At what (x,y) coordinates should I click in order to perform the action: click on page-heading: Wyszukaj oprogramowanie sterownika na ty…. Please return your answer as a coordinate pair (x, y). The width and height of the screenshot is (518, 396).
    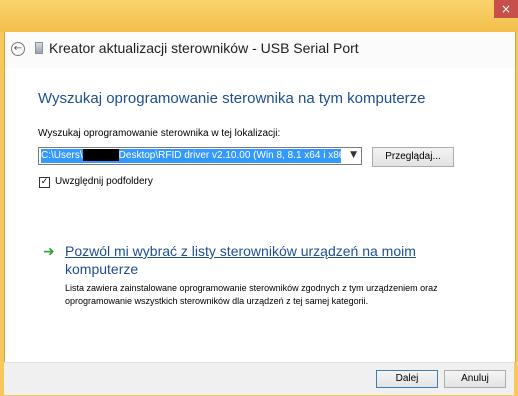
    Looking at the image, I should click on (232, 98).